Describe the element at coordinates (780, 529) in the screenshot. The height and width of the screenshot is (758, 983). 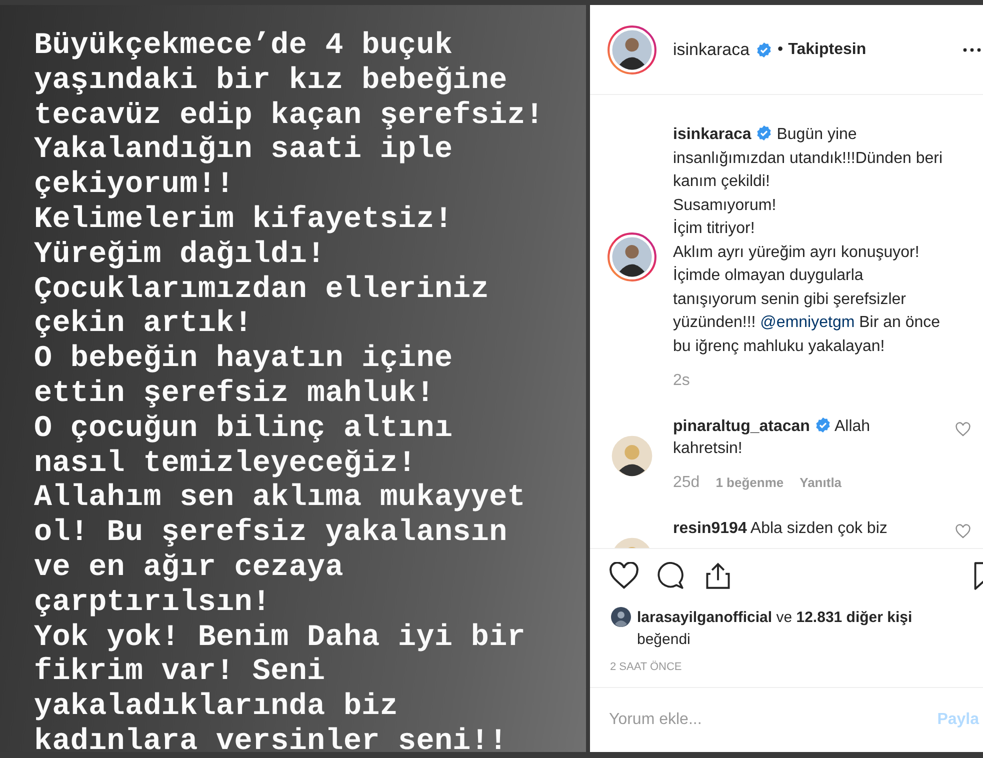
I see `comment-text: resin9194 Abla sizden çok biz` at that location.